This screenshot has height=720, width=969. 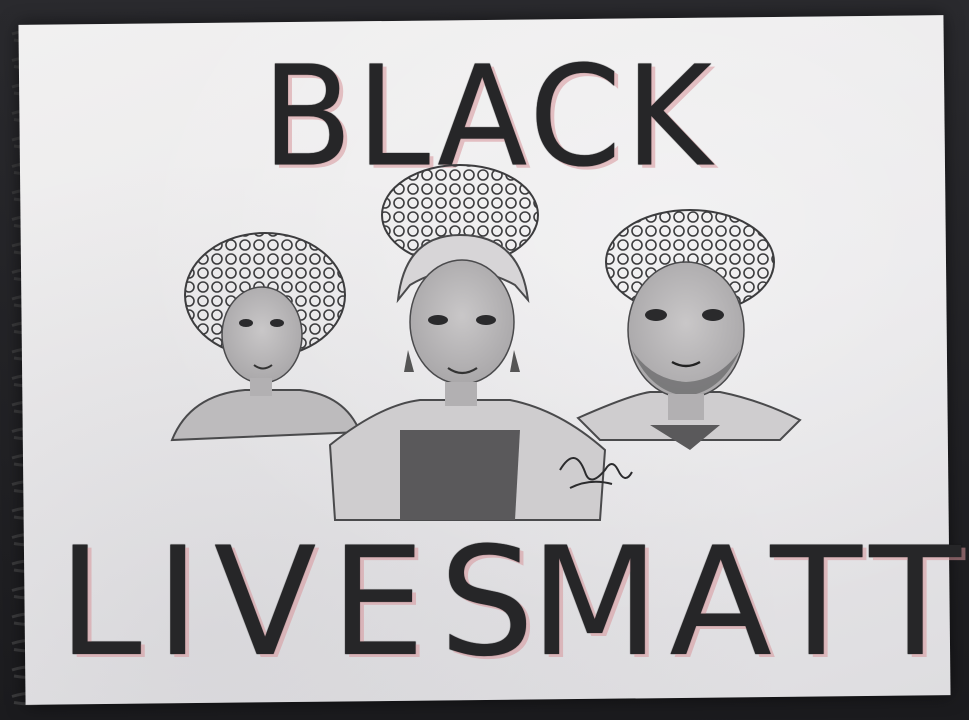 What do you see at coordinates (749, 603) in the screenshot?
I see `bottom-word-matter: MATTER` at bounding box center [749, 603].